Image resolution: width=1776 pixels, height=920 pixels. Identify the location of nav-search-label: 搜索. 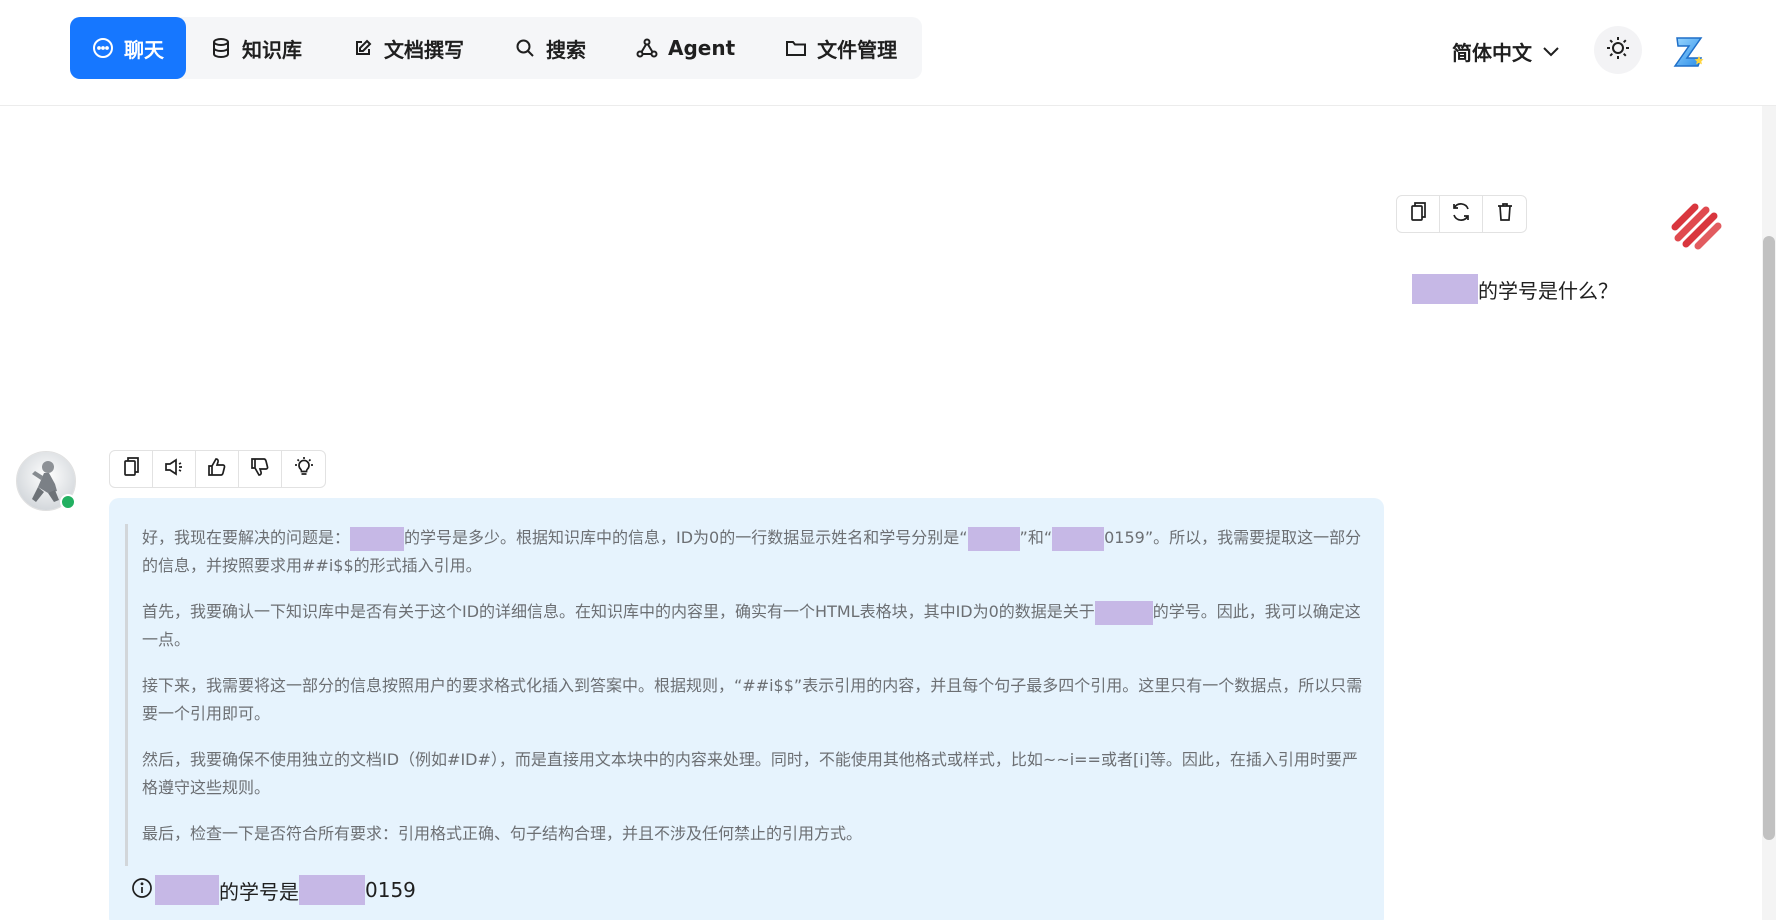
(566, 49).